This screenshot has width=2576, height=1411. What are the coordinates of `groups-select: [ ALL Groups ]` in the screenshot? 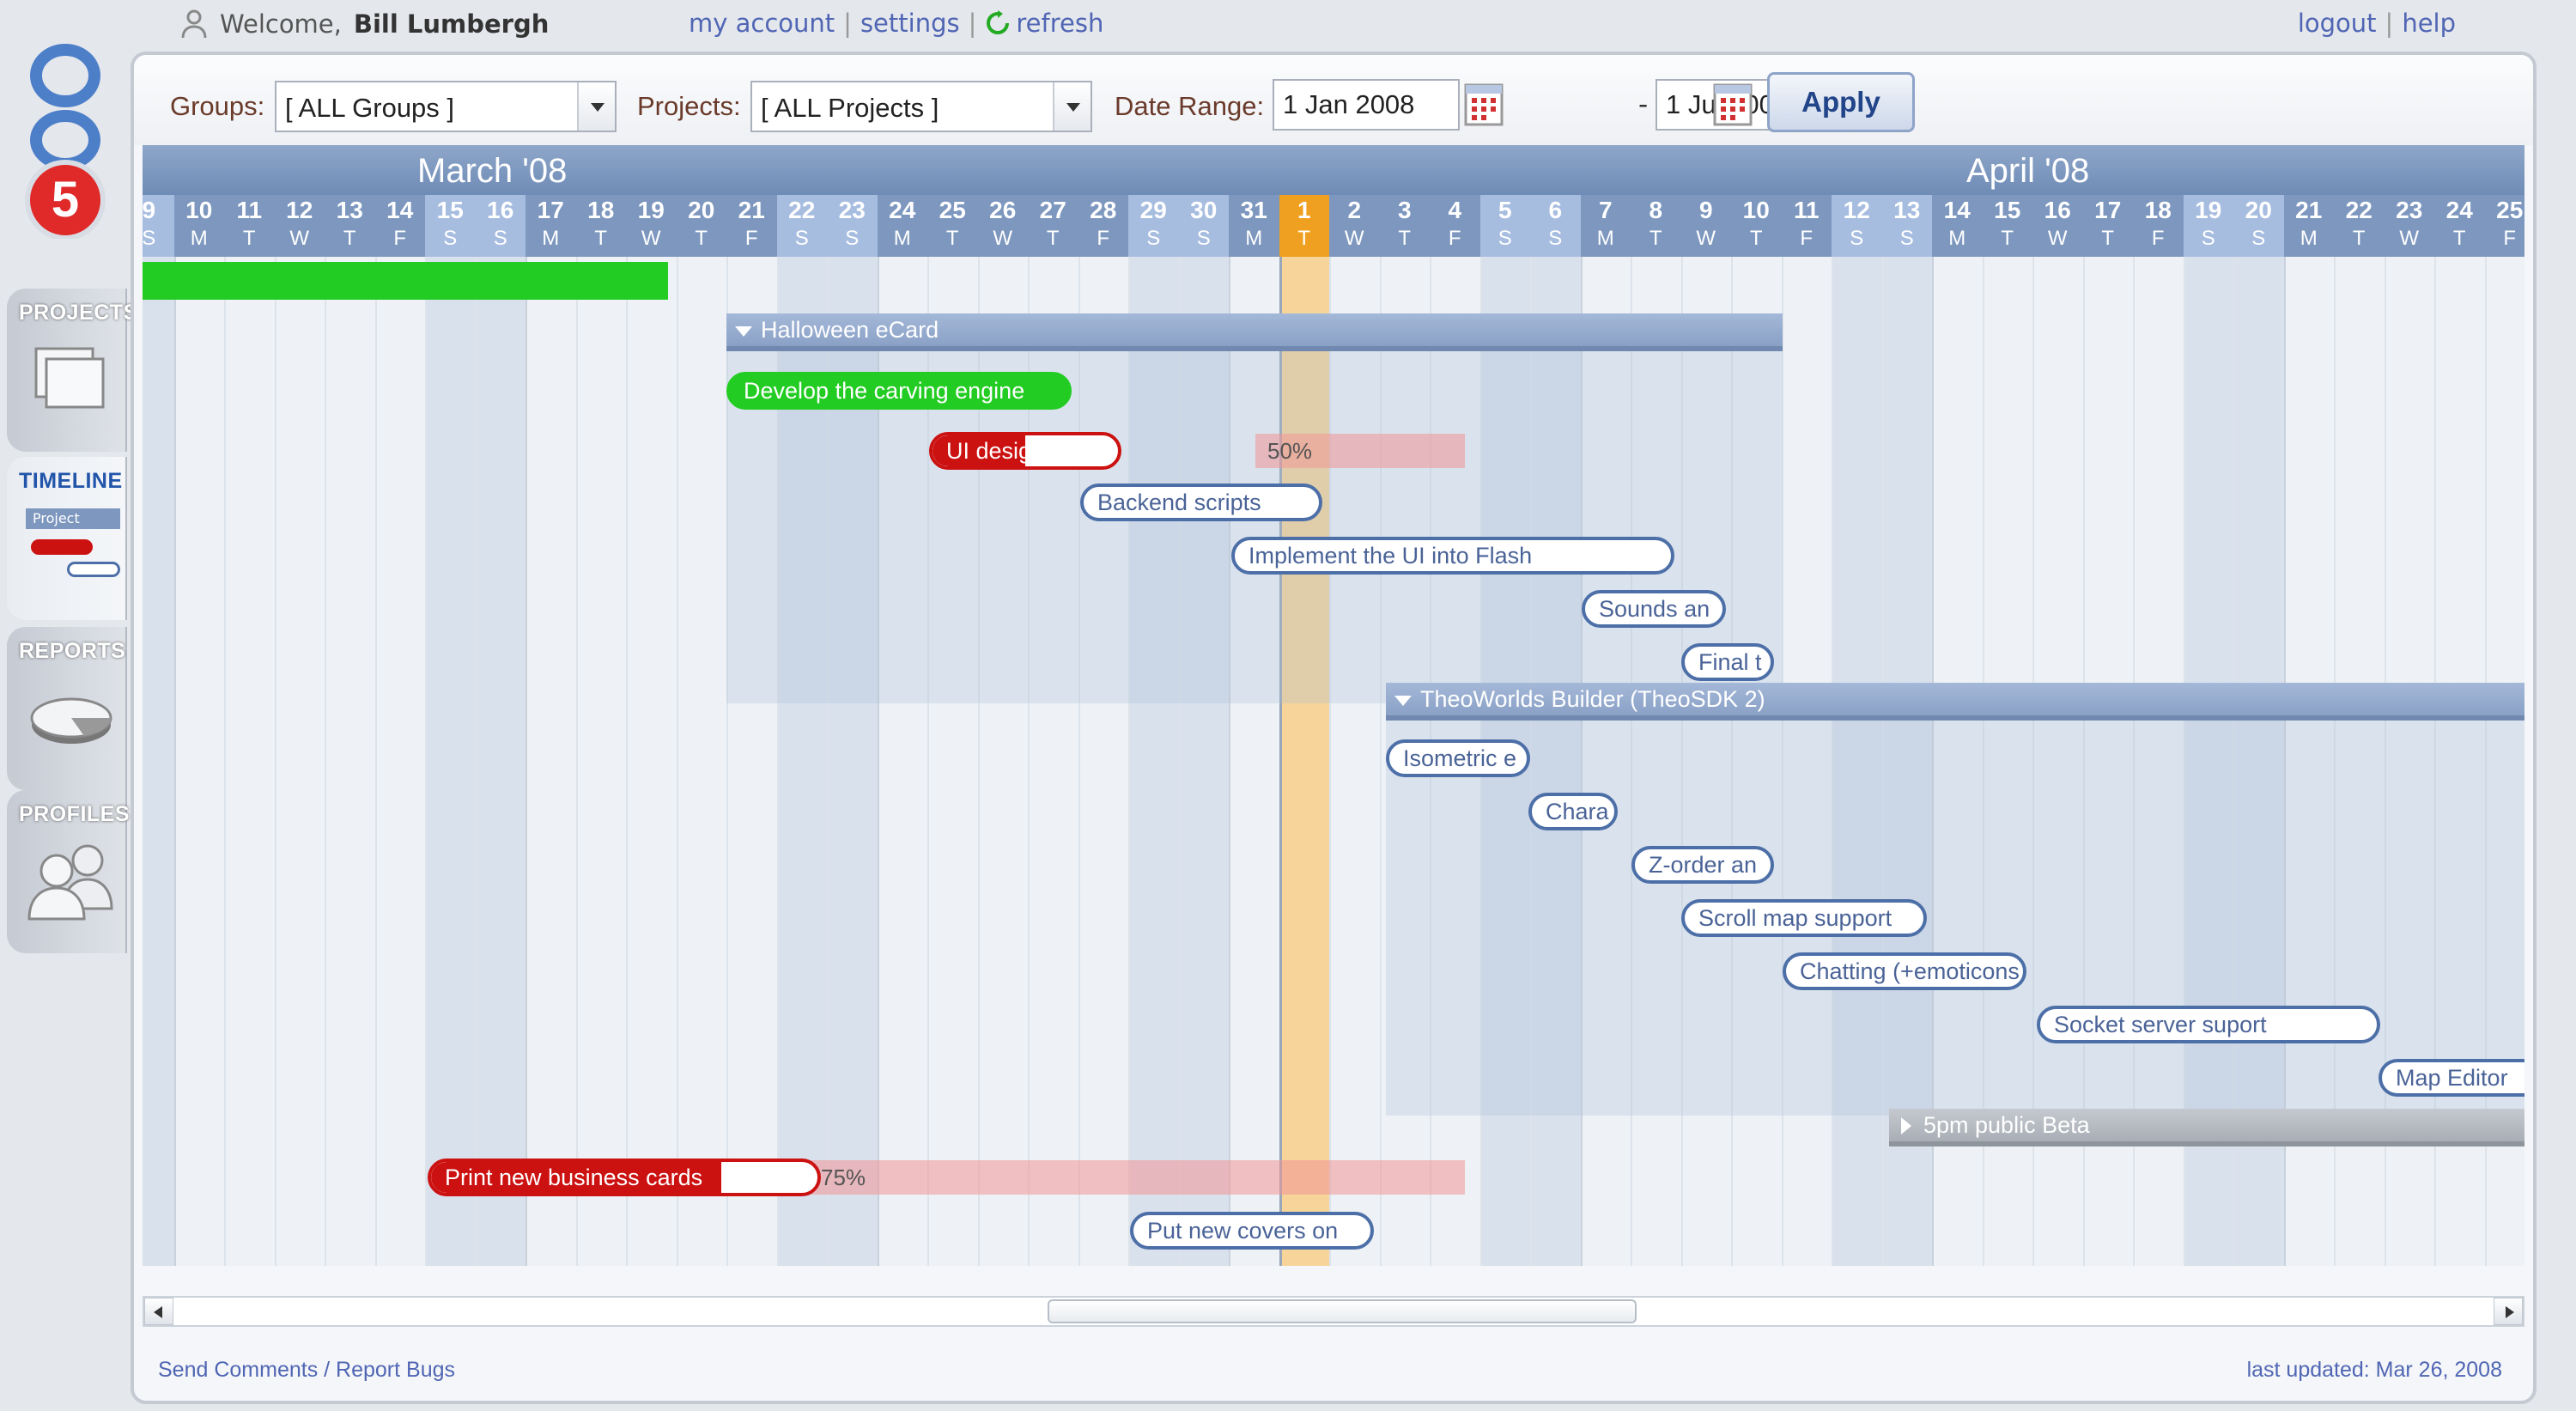 It's located at (446, 106).